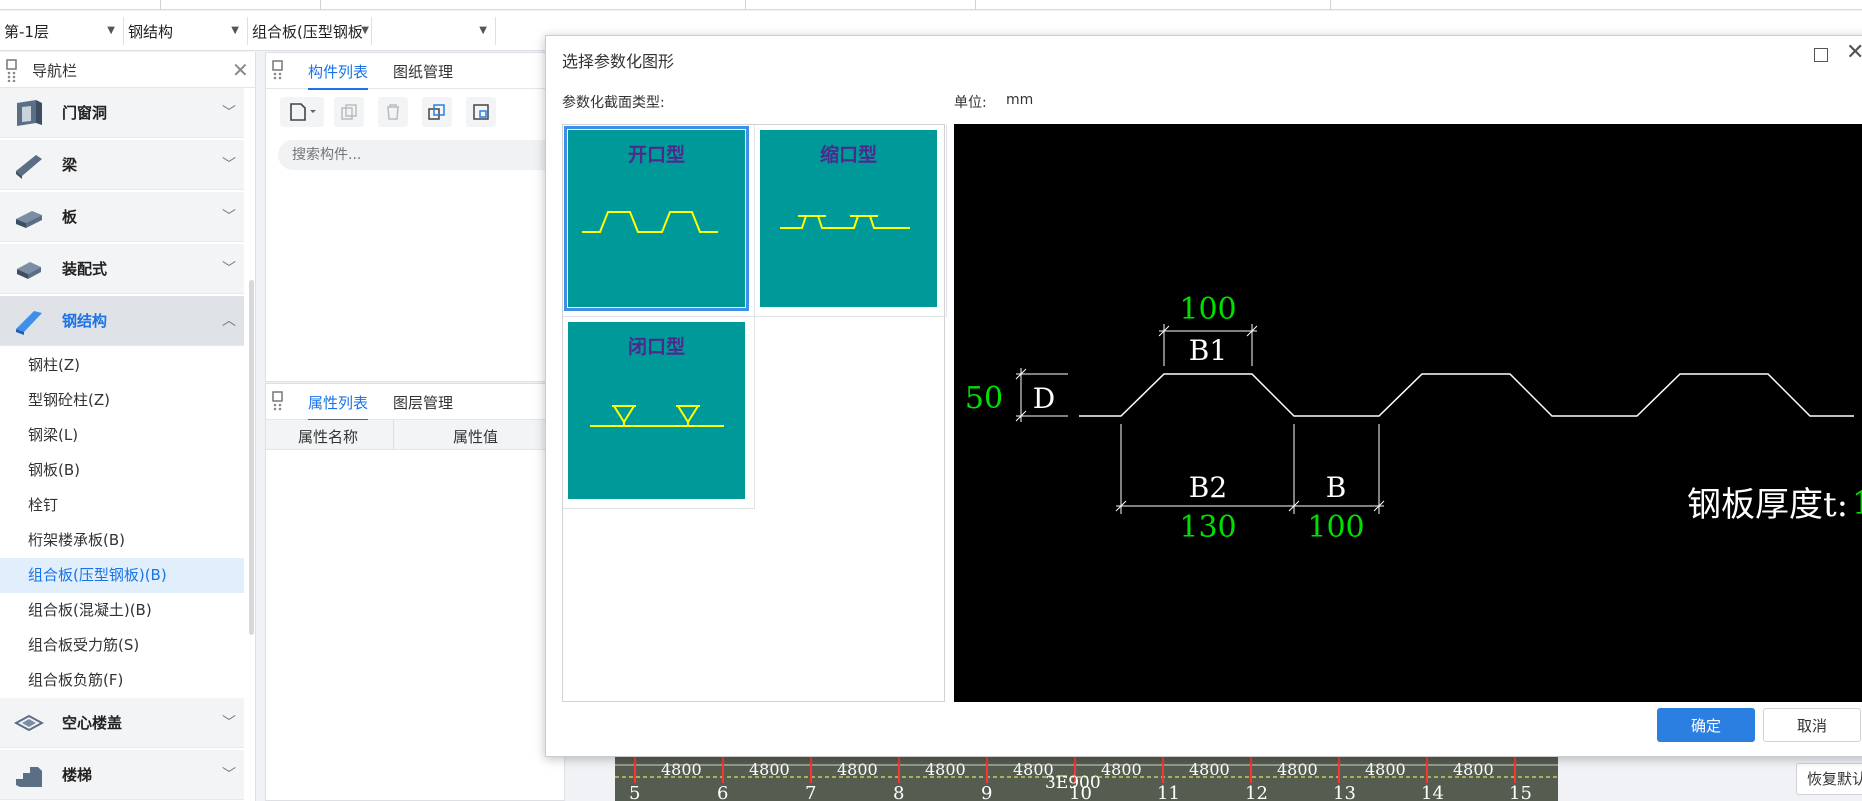  Describe the element at coordinates (122, 540) in the screenshot. I see `nav-item-truss-deck: 桁架楼承板(B)` at that location.